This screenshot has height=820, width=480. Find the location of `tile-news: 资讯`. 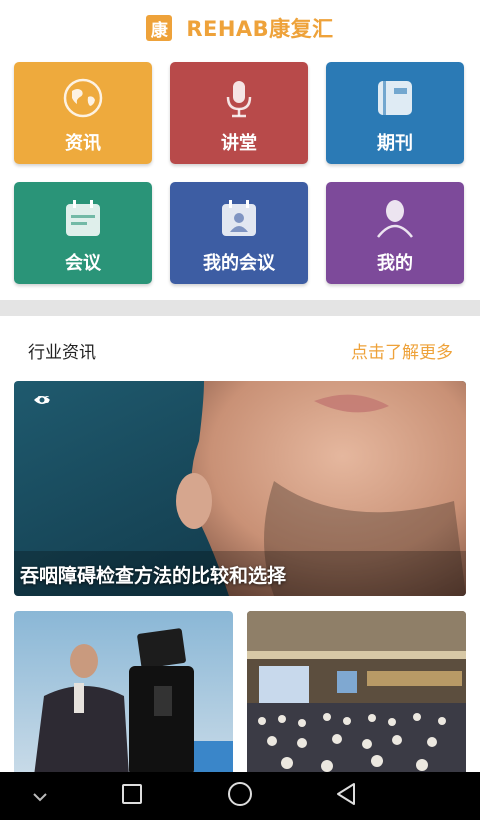

tile-news: 资讯 is located at coordinates (83, 113).